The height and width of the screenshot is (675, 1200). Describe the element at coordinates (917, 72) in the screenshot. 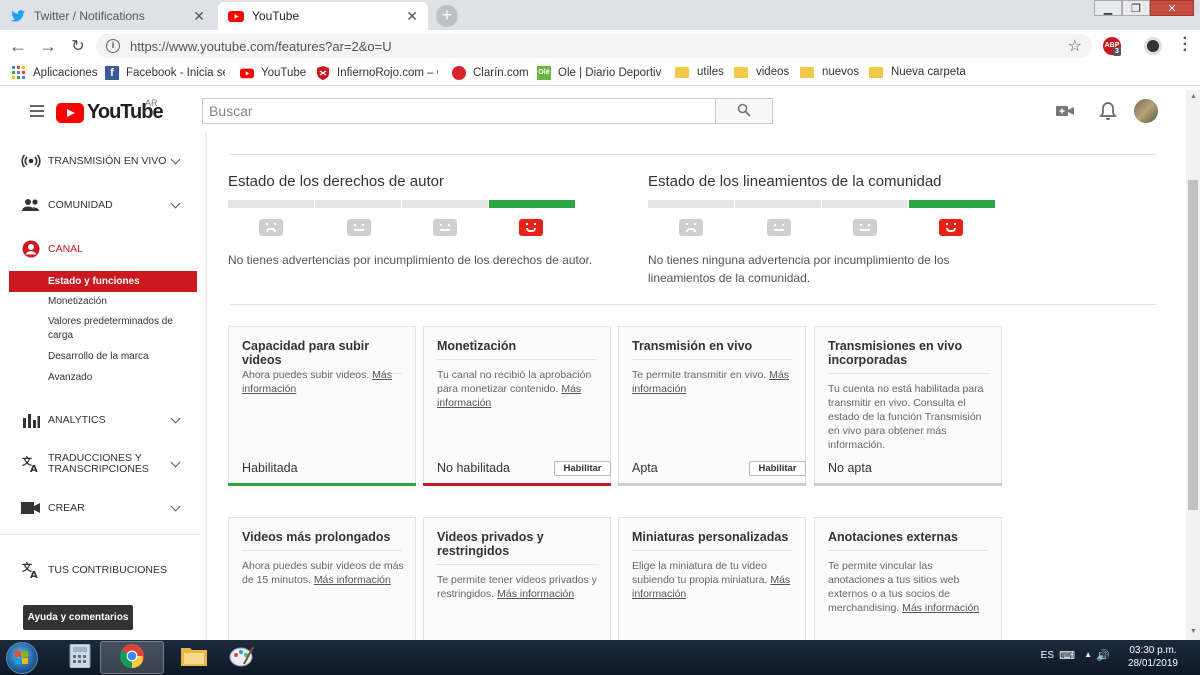

I see `bookmark-folder-nueva-carpeta: Nueva carpeta` at that location.